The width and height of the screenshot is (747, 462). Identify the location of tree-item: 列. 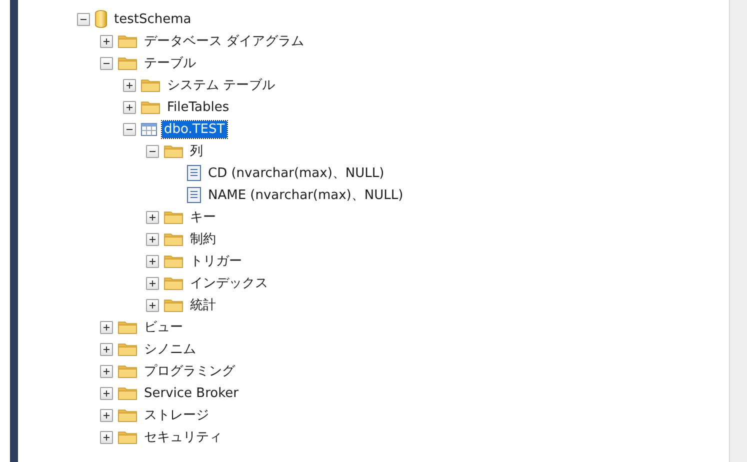
(196, 151).